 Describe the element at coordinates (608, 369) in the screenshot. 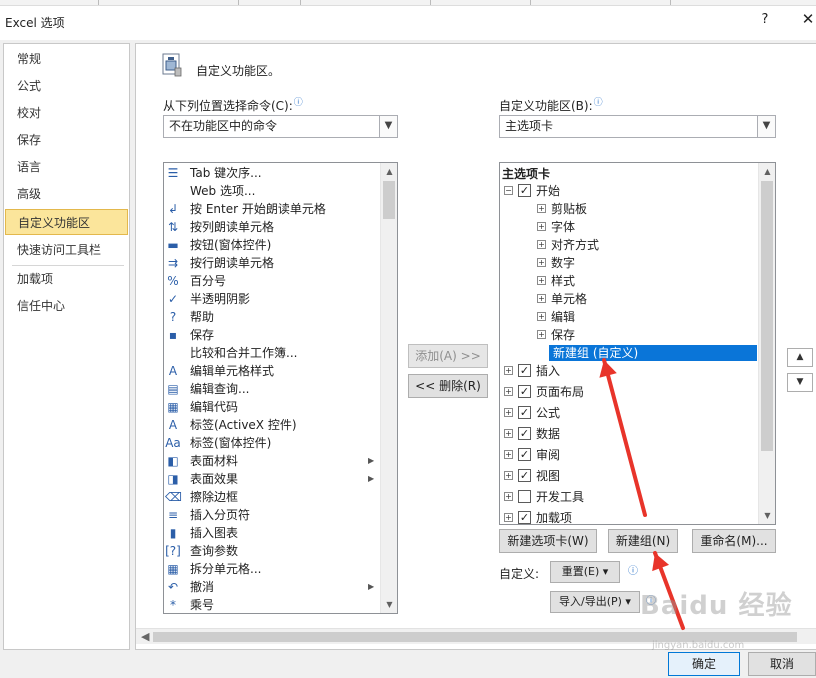

I see `annotation-arrow-to-new-group-head` at that location.